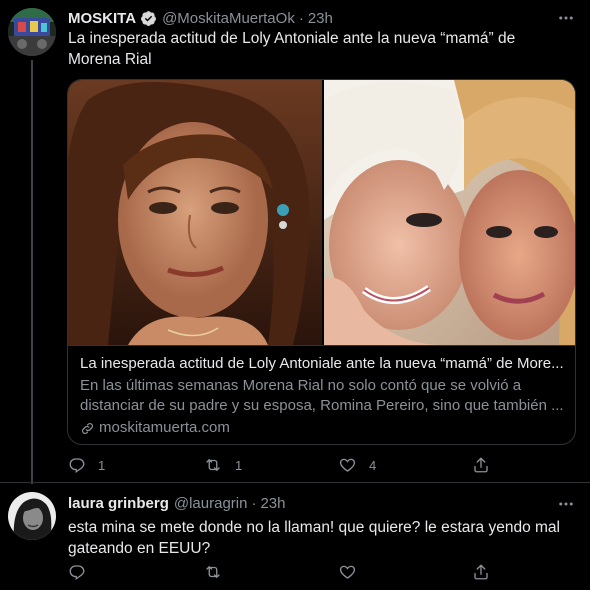 The width and height of the screenshot is (590, 590). I want to click on retweet-button, so click(213, 572).